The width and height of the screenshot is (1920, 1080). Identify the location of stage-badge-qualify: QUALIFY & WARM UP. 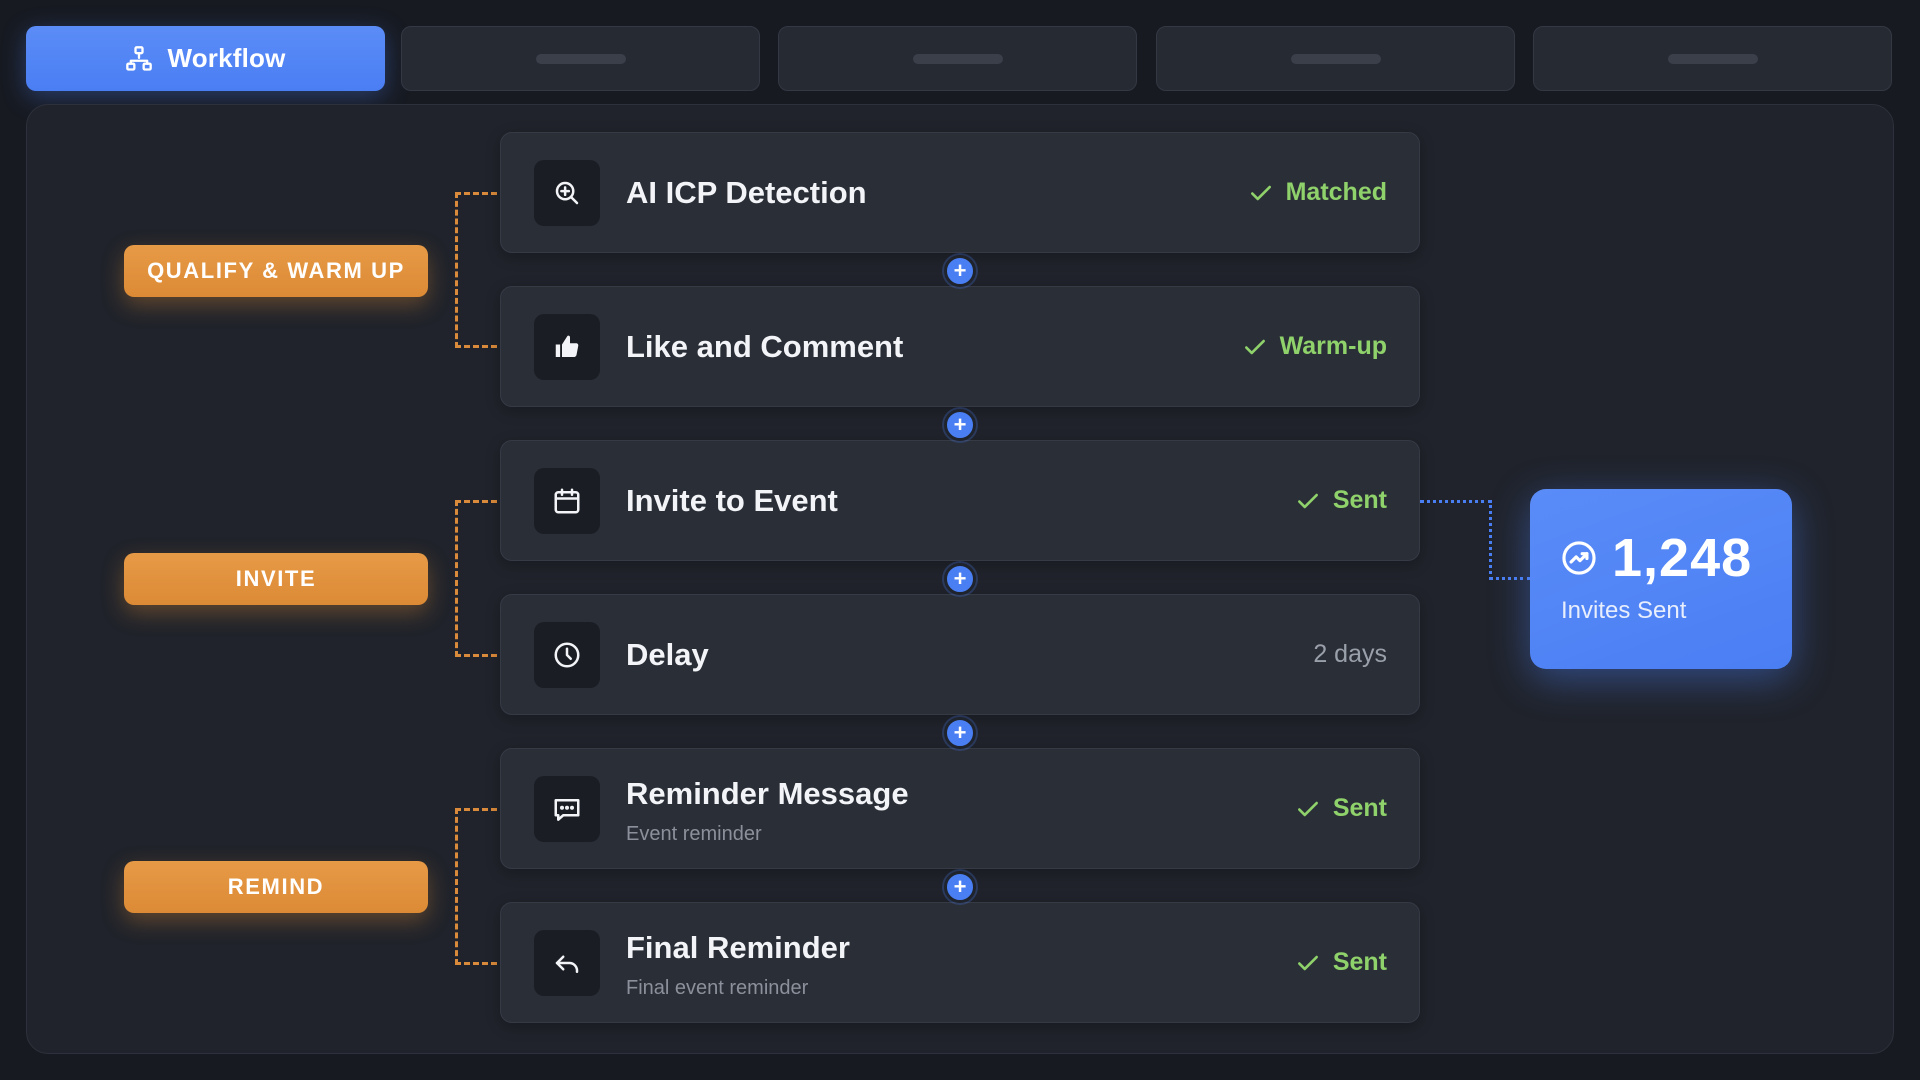
(276, 271).